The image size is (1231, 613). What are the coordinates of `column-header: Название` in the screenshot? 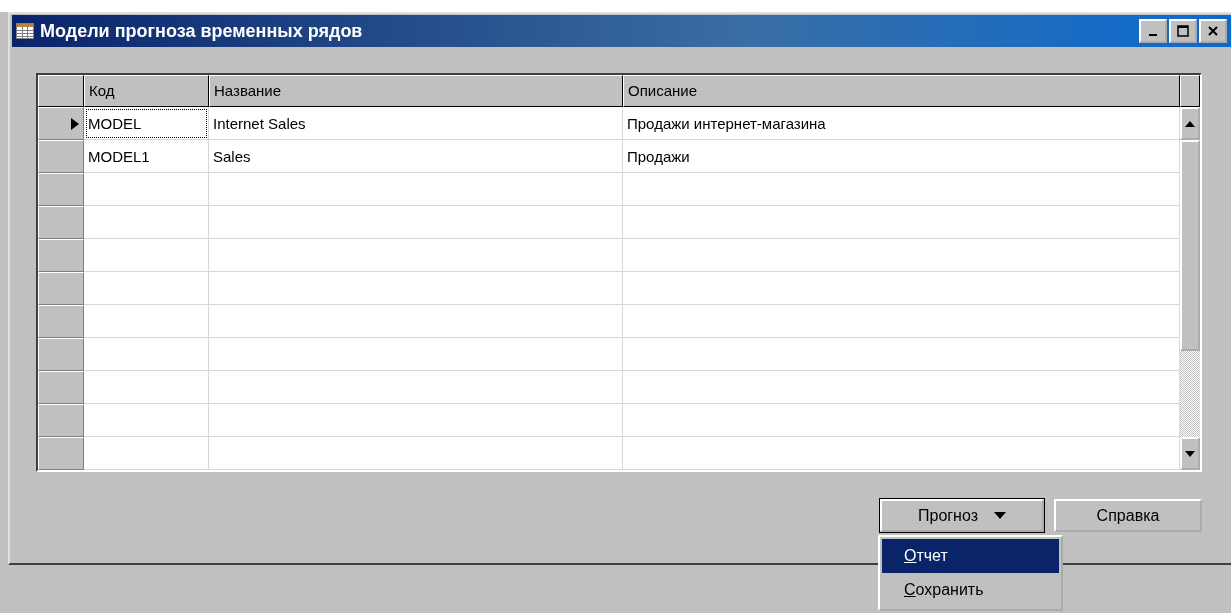 It's located at (416, 91).